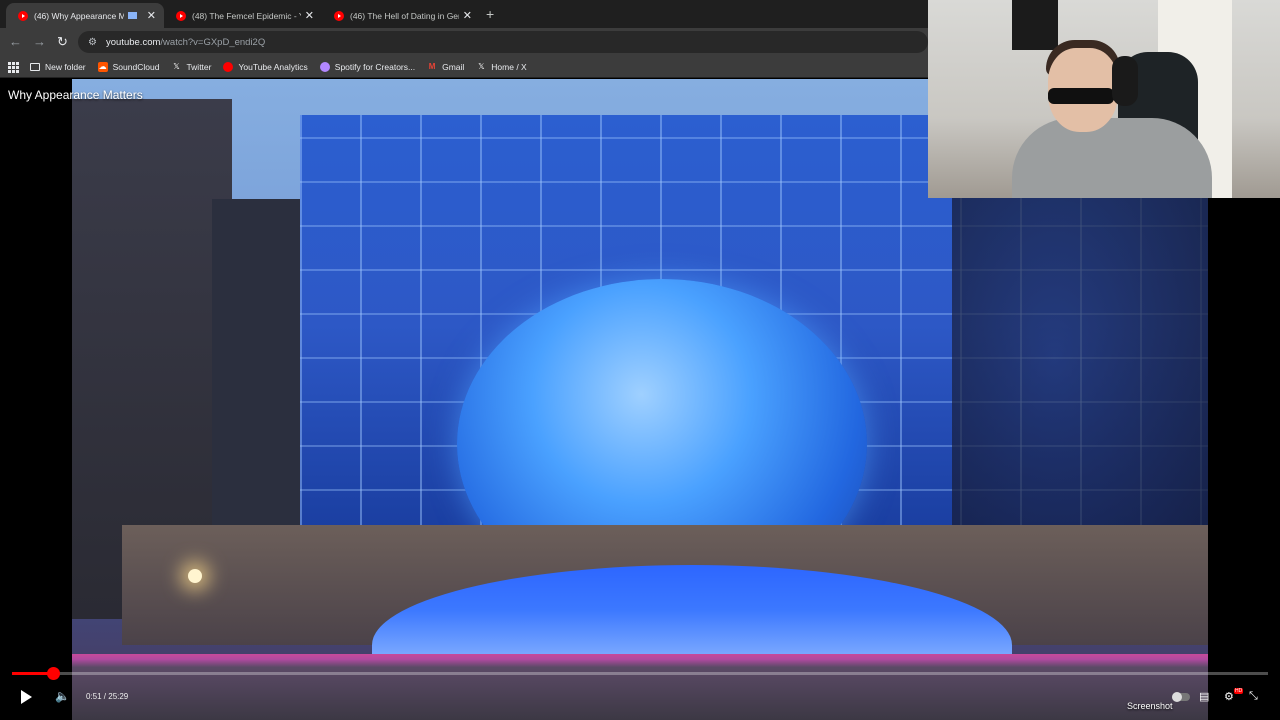 The image size is (1280, 720). I want to click on subtitles-icon: ▤, so click(1204, 696).